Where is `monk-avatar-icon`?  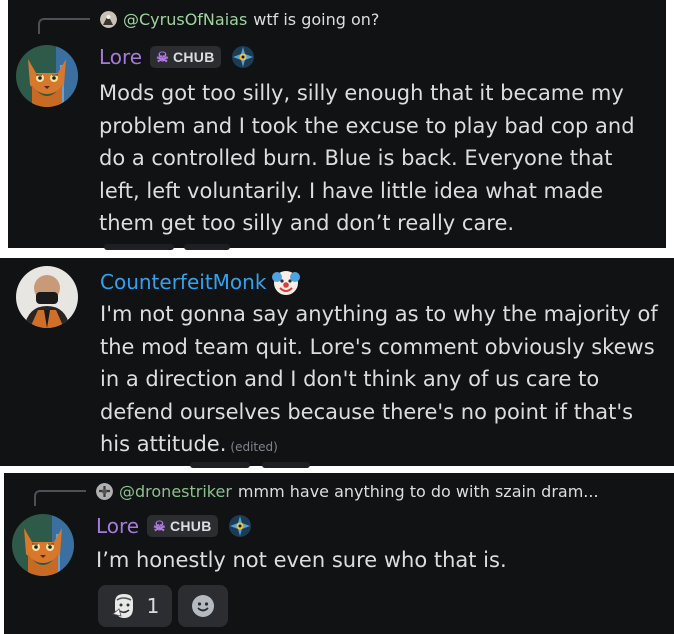
monk-avatar-icon is located at coordinates (47, 297).